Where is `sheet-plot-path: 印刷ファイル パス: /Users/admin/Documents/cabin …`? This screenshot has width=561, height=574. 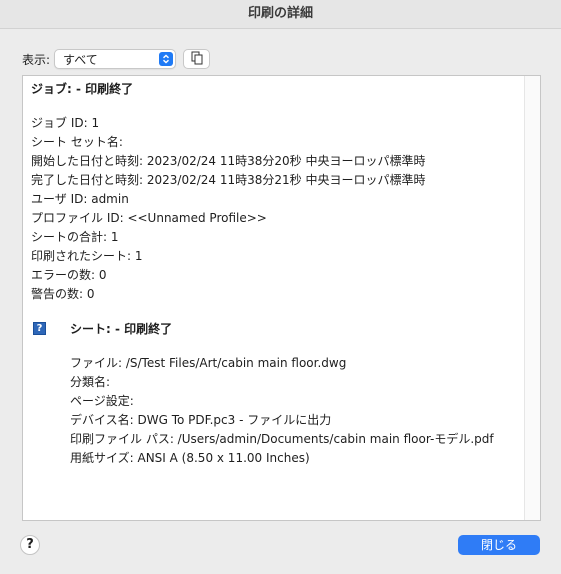
sheet-plot-path: 印刷ファイル パス: /Users/admin/Documents/cabin … is located at coordinates (282, 439).